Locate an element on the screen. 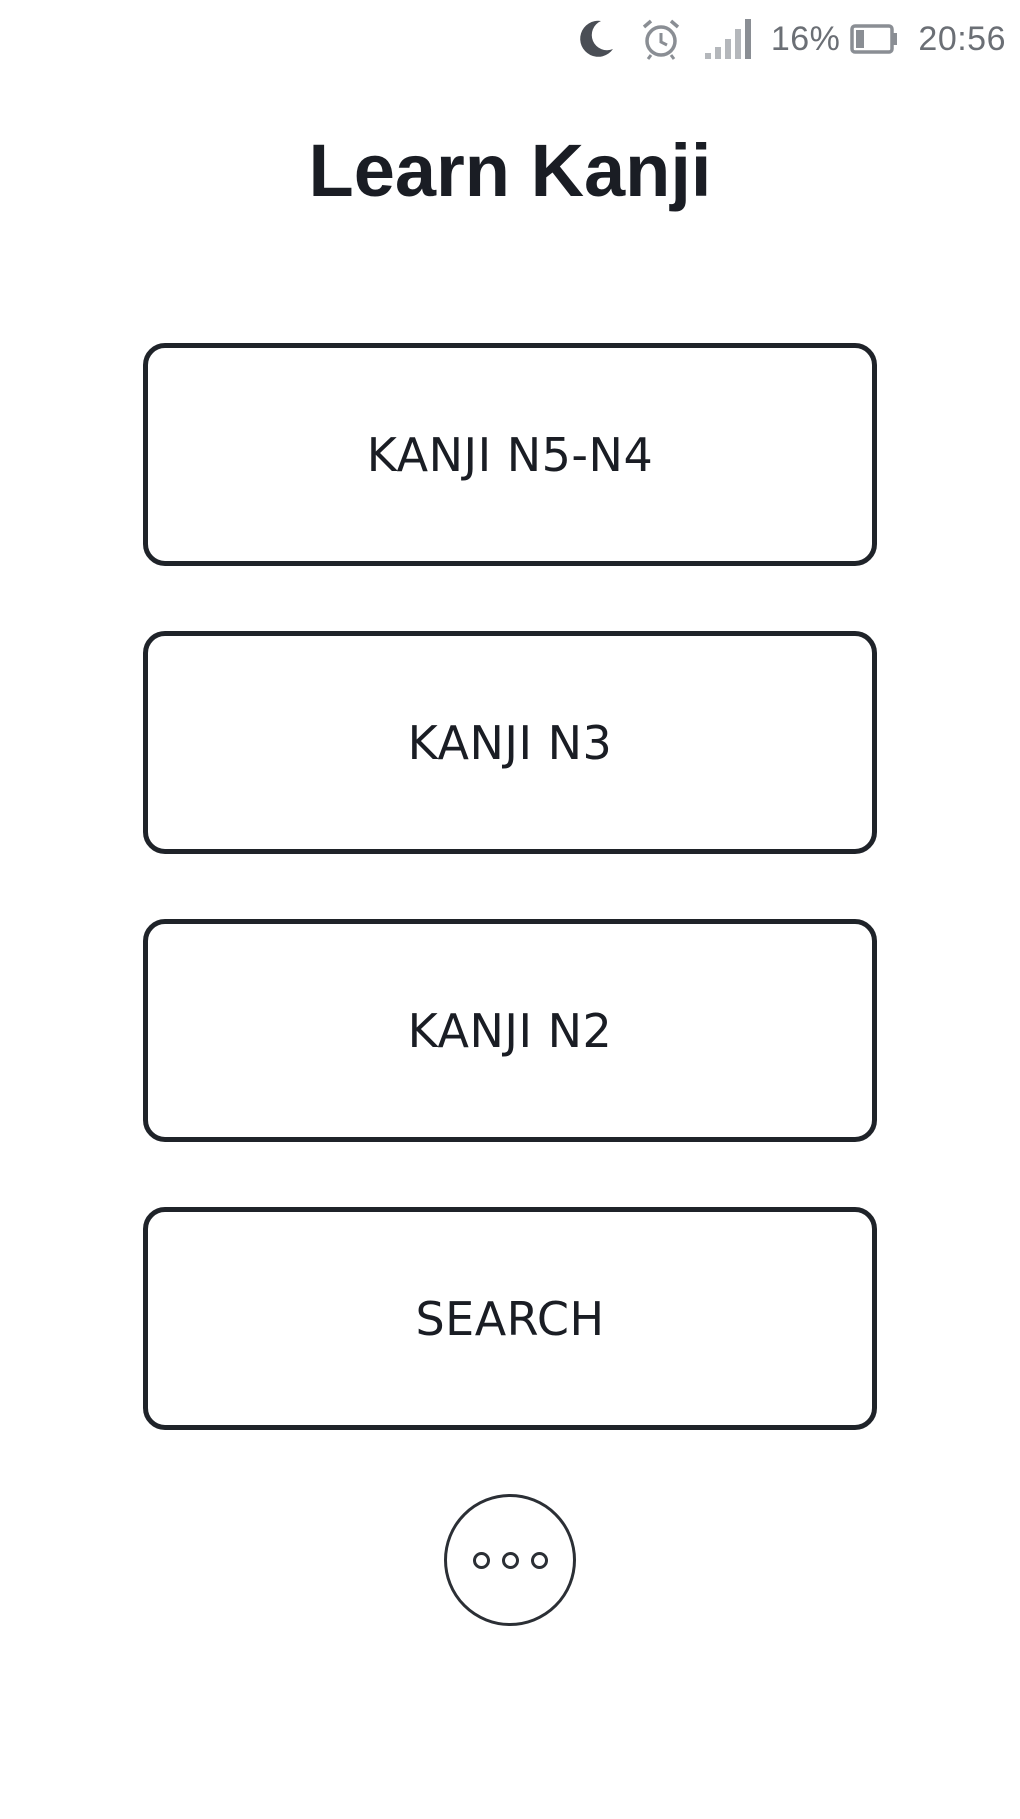  alarm-icon is located at coordinates (661, 39).